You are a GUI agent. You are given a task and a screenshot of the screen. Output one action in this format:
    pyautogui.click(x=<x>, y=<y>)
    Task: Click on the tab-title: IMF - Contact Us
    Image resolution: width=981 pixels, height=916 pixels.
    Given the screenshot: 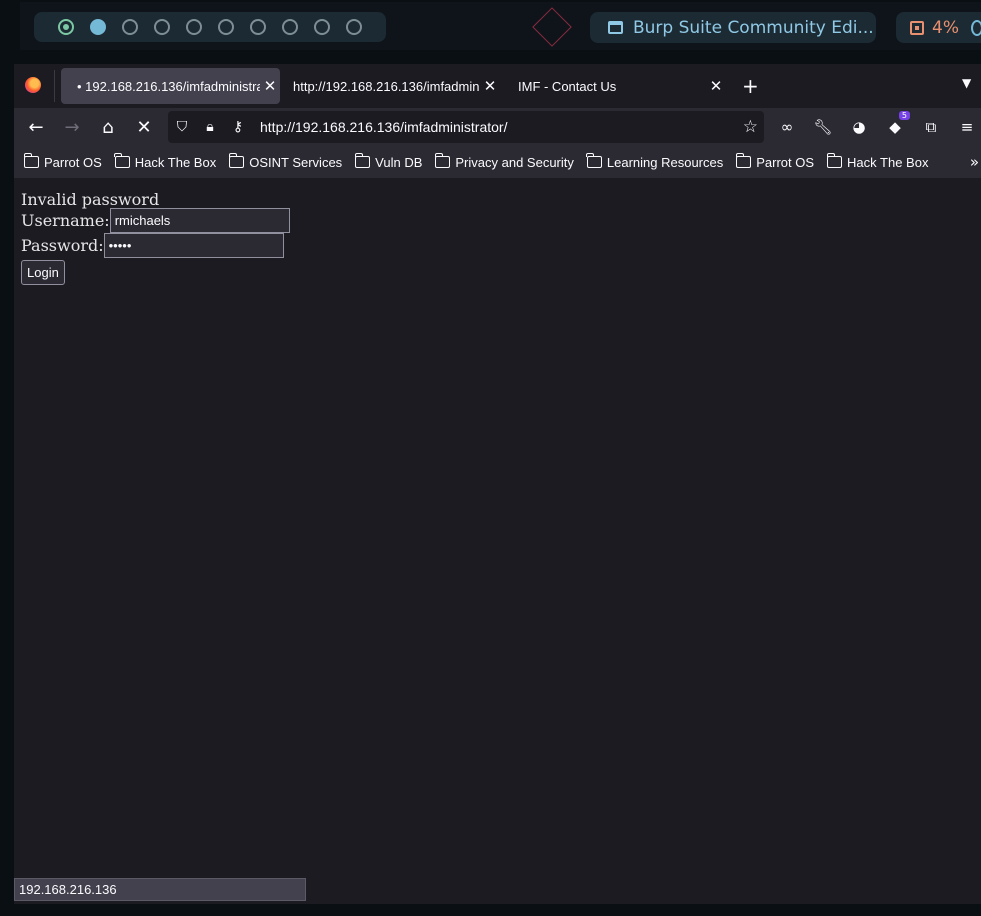 What is the action you would take?
    pyautogui.click(x=567, y=86)
    